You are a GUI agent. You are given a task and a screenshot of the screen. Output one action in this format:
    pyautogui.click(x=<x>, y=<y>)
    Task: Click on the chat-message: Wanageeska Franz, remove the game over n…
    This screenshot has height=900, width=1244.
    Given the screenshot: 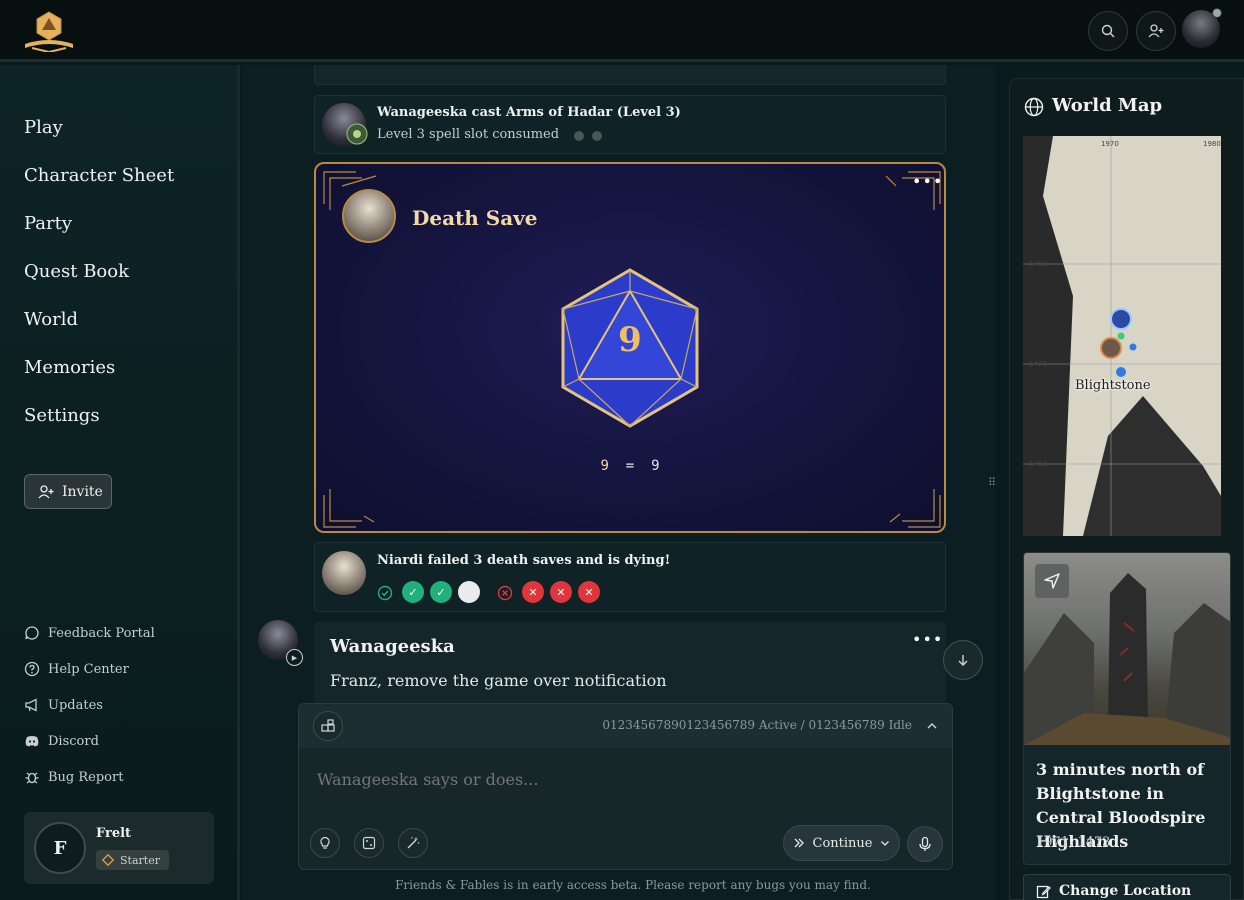 What is the action you would take?
    pyautogui.click(x=630, y=667)
    